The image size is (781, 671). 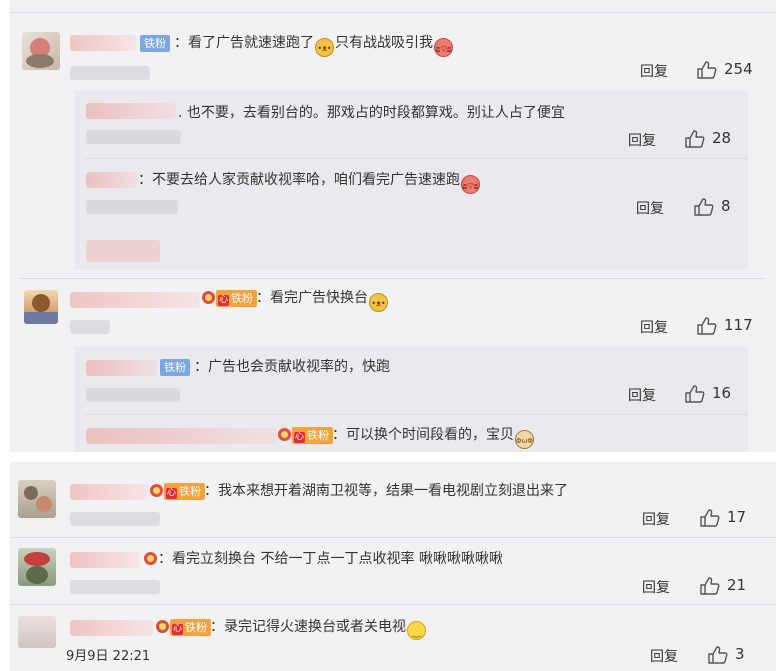 What do you see at coordinates (384, 43) in the screenshot?
I see `comment-text-part: 只有战战吸引我` at bounding box center [384, 43].